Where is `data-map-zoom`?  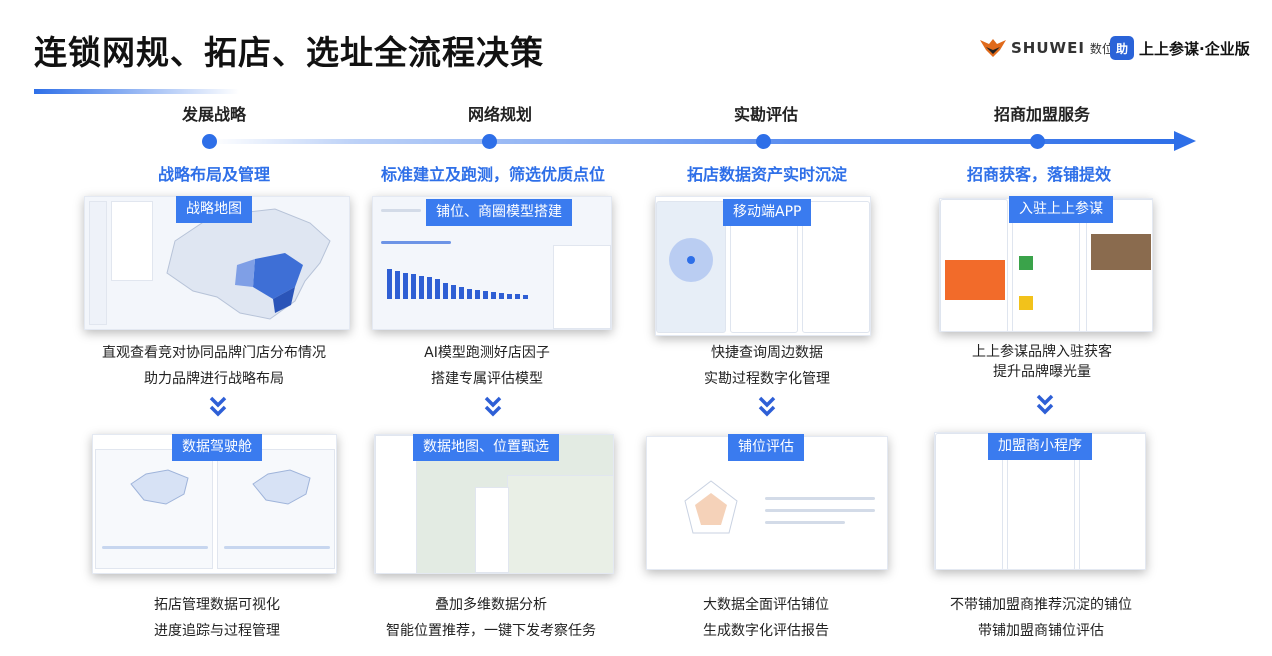
data-map-zoom is located at coordinates (560, 524).